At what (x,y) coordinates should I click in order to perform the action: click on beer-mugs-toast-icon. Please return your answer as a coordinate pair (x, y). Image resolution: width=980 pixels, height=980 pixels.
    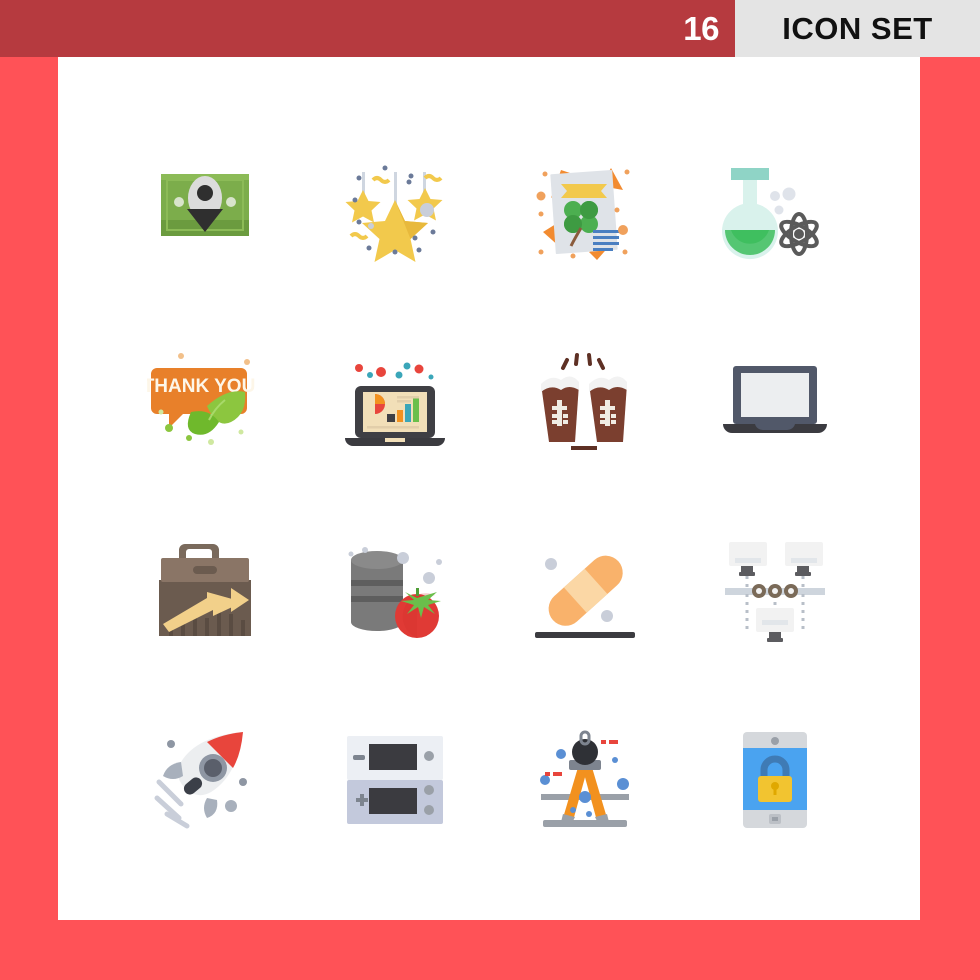
    Looking at the image, I should click on (584, 401).